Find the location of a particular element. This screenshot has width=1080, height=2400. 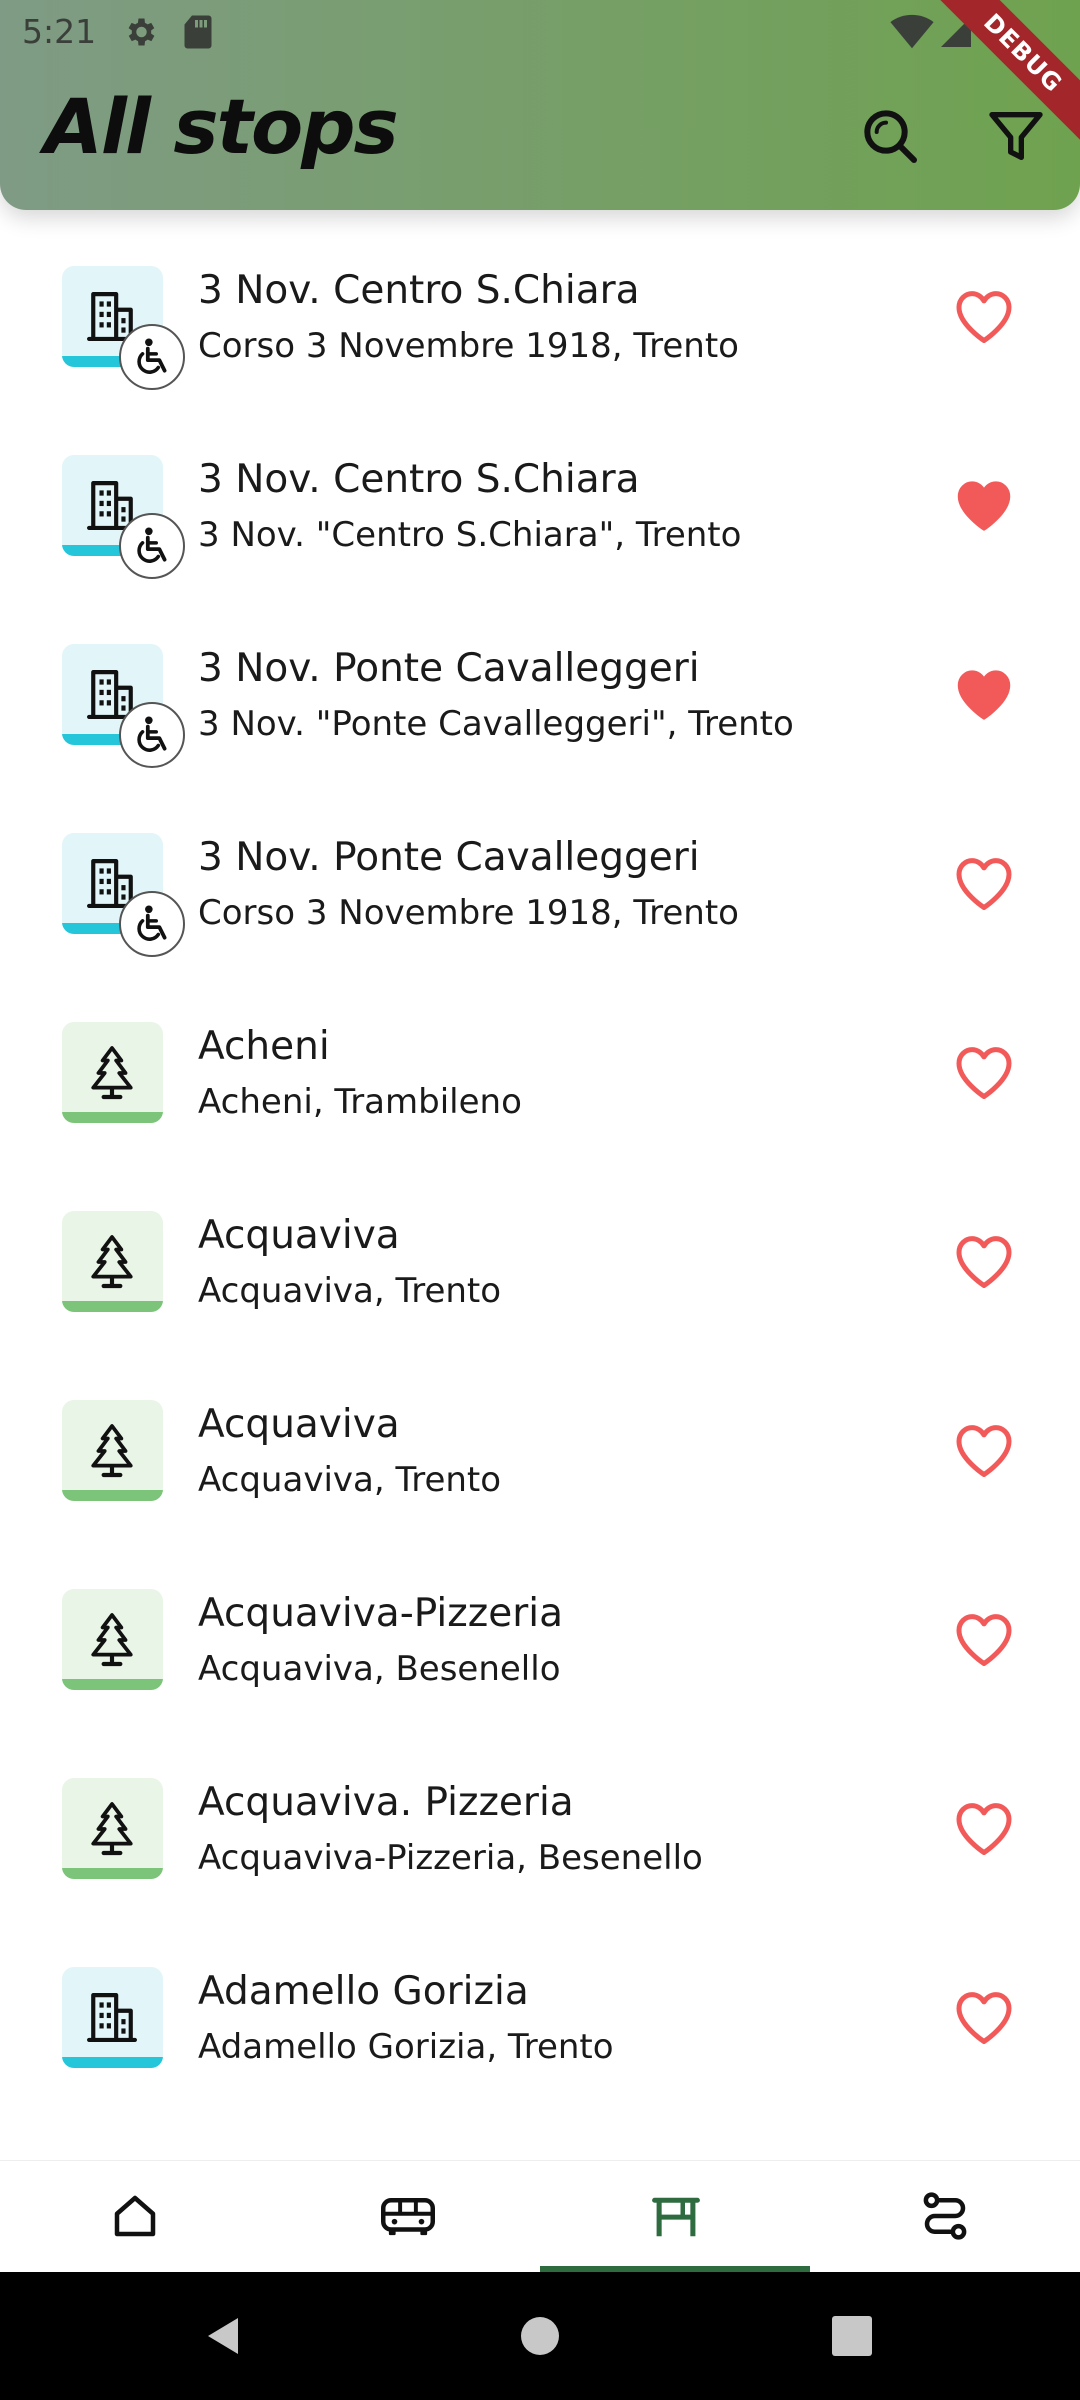

system-navigation-bar is located at coordinates (540, 2336).